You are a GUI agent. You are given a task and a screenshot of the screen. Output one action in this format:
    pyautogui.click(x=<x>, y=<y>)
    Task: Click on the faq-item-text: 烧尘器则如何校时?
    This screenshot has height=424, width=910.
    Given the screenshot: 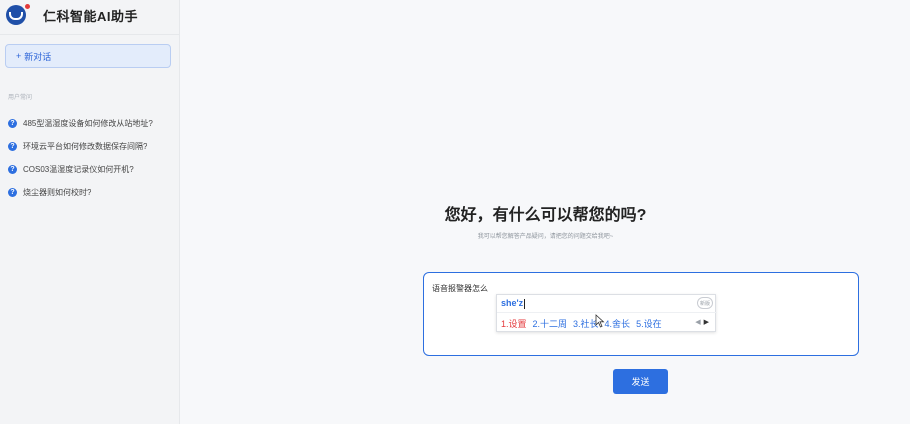 What is the action you would take?
    pyautogui.click(x=57, y=192)
    